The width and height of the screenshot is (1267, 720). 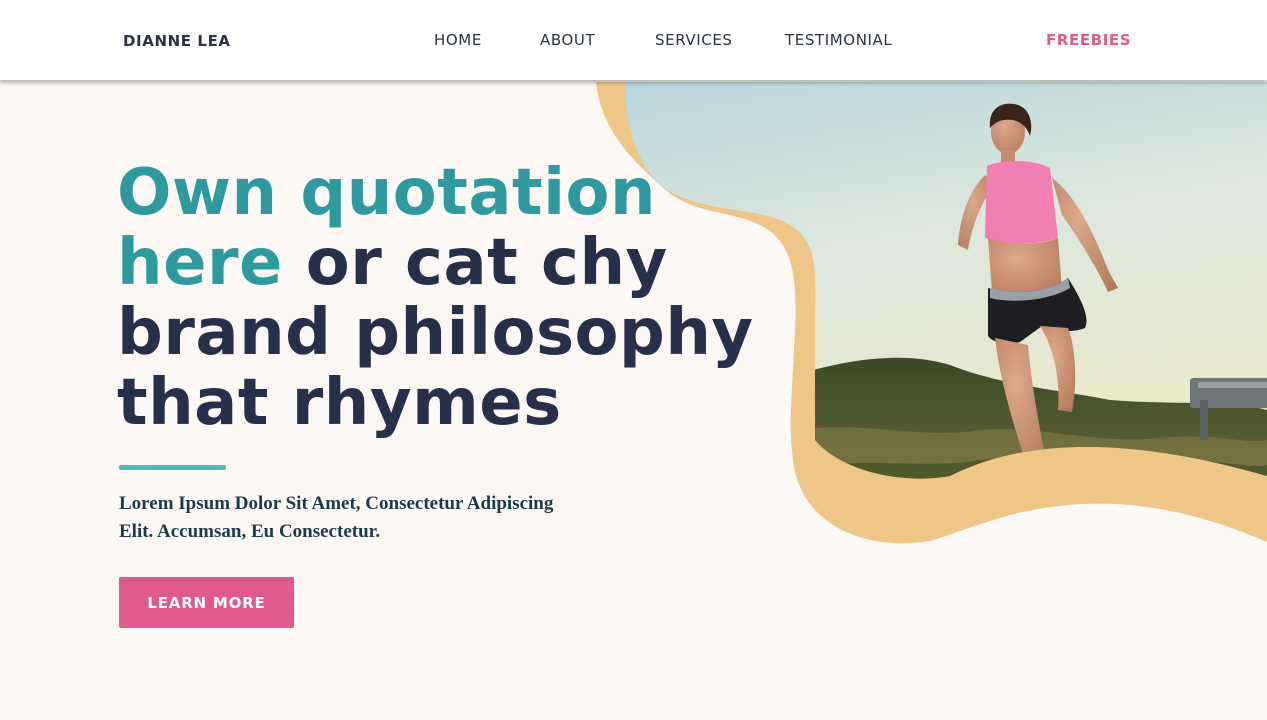 What do you see at coordinates (1088, 40) in the screenshot?
I see `nav-freebies: FREEBIES` at bounding box center [1088, 40].